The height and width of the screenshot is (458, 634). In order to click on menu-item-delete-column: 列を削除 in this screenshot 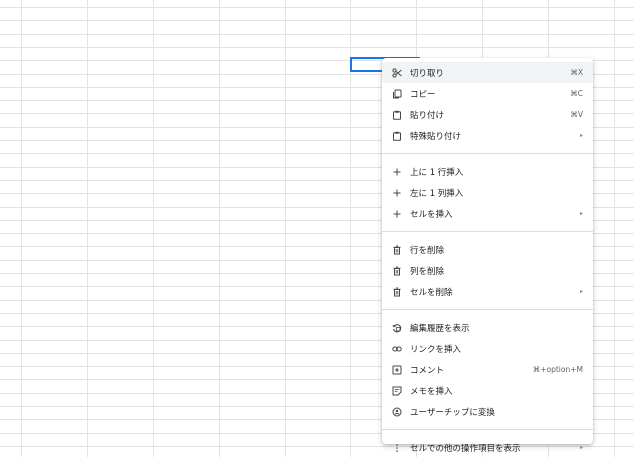, I will do `click(487, 270)`.